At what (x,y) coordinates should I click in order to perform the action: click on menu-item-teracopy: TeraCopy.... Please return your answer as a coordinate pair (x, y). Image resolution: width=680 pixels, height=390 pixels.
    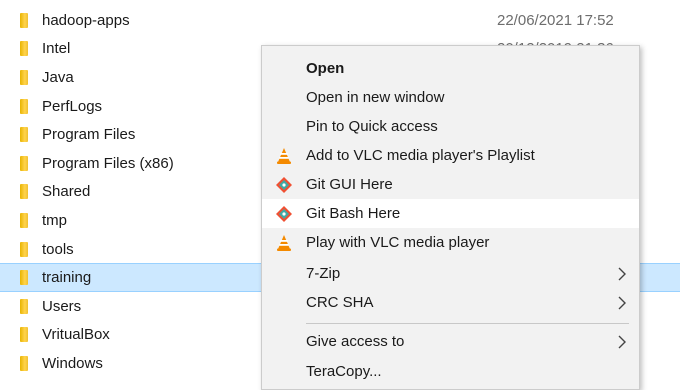
    Looking at the image, I should click on (450, 371).